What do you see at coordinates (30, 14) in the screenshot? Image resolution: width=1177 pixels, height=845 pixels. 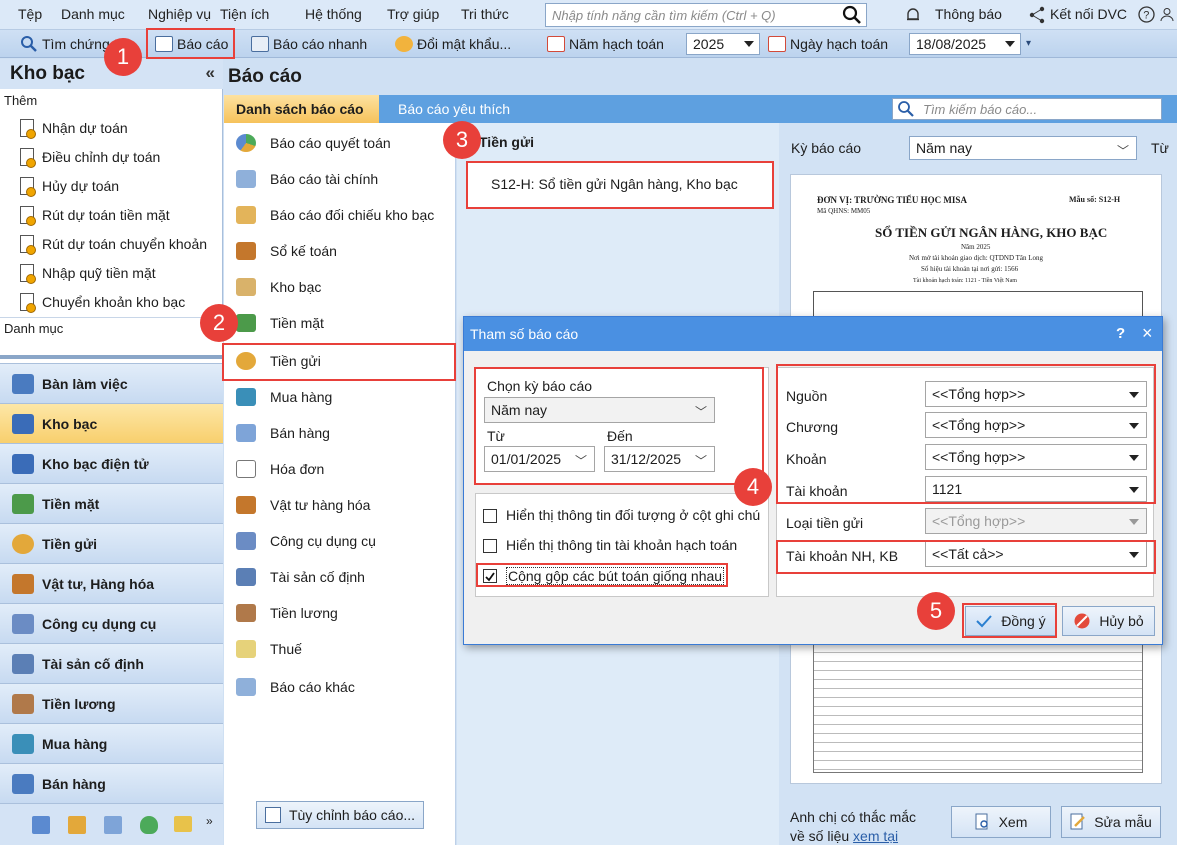 I see `menu-file: Tệp` at bounding box center [30, 14].